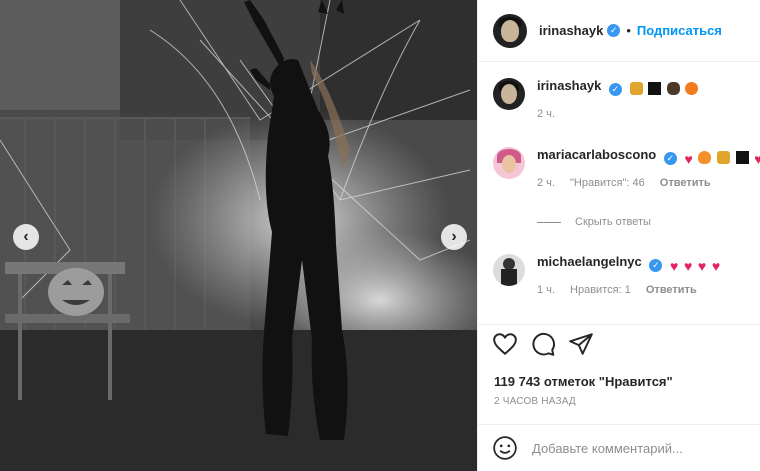  I want to click on divider-line, so click(549, 222).